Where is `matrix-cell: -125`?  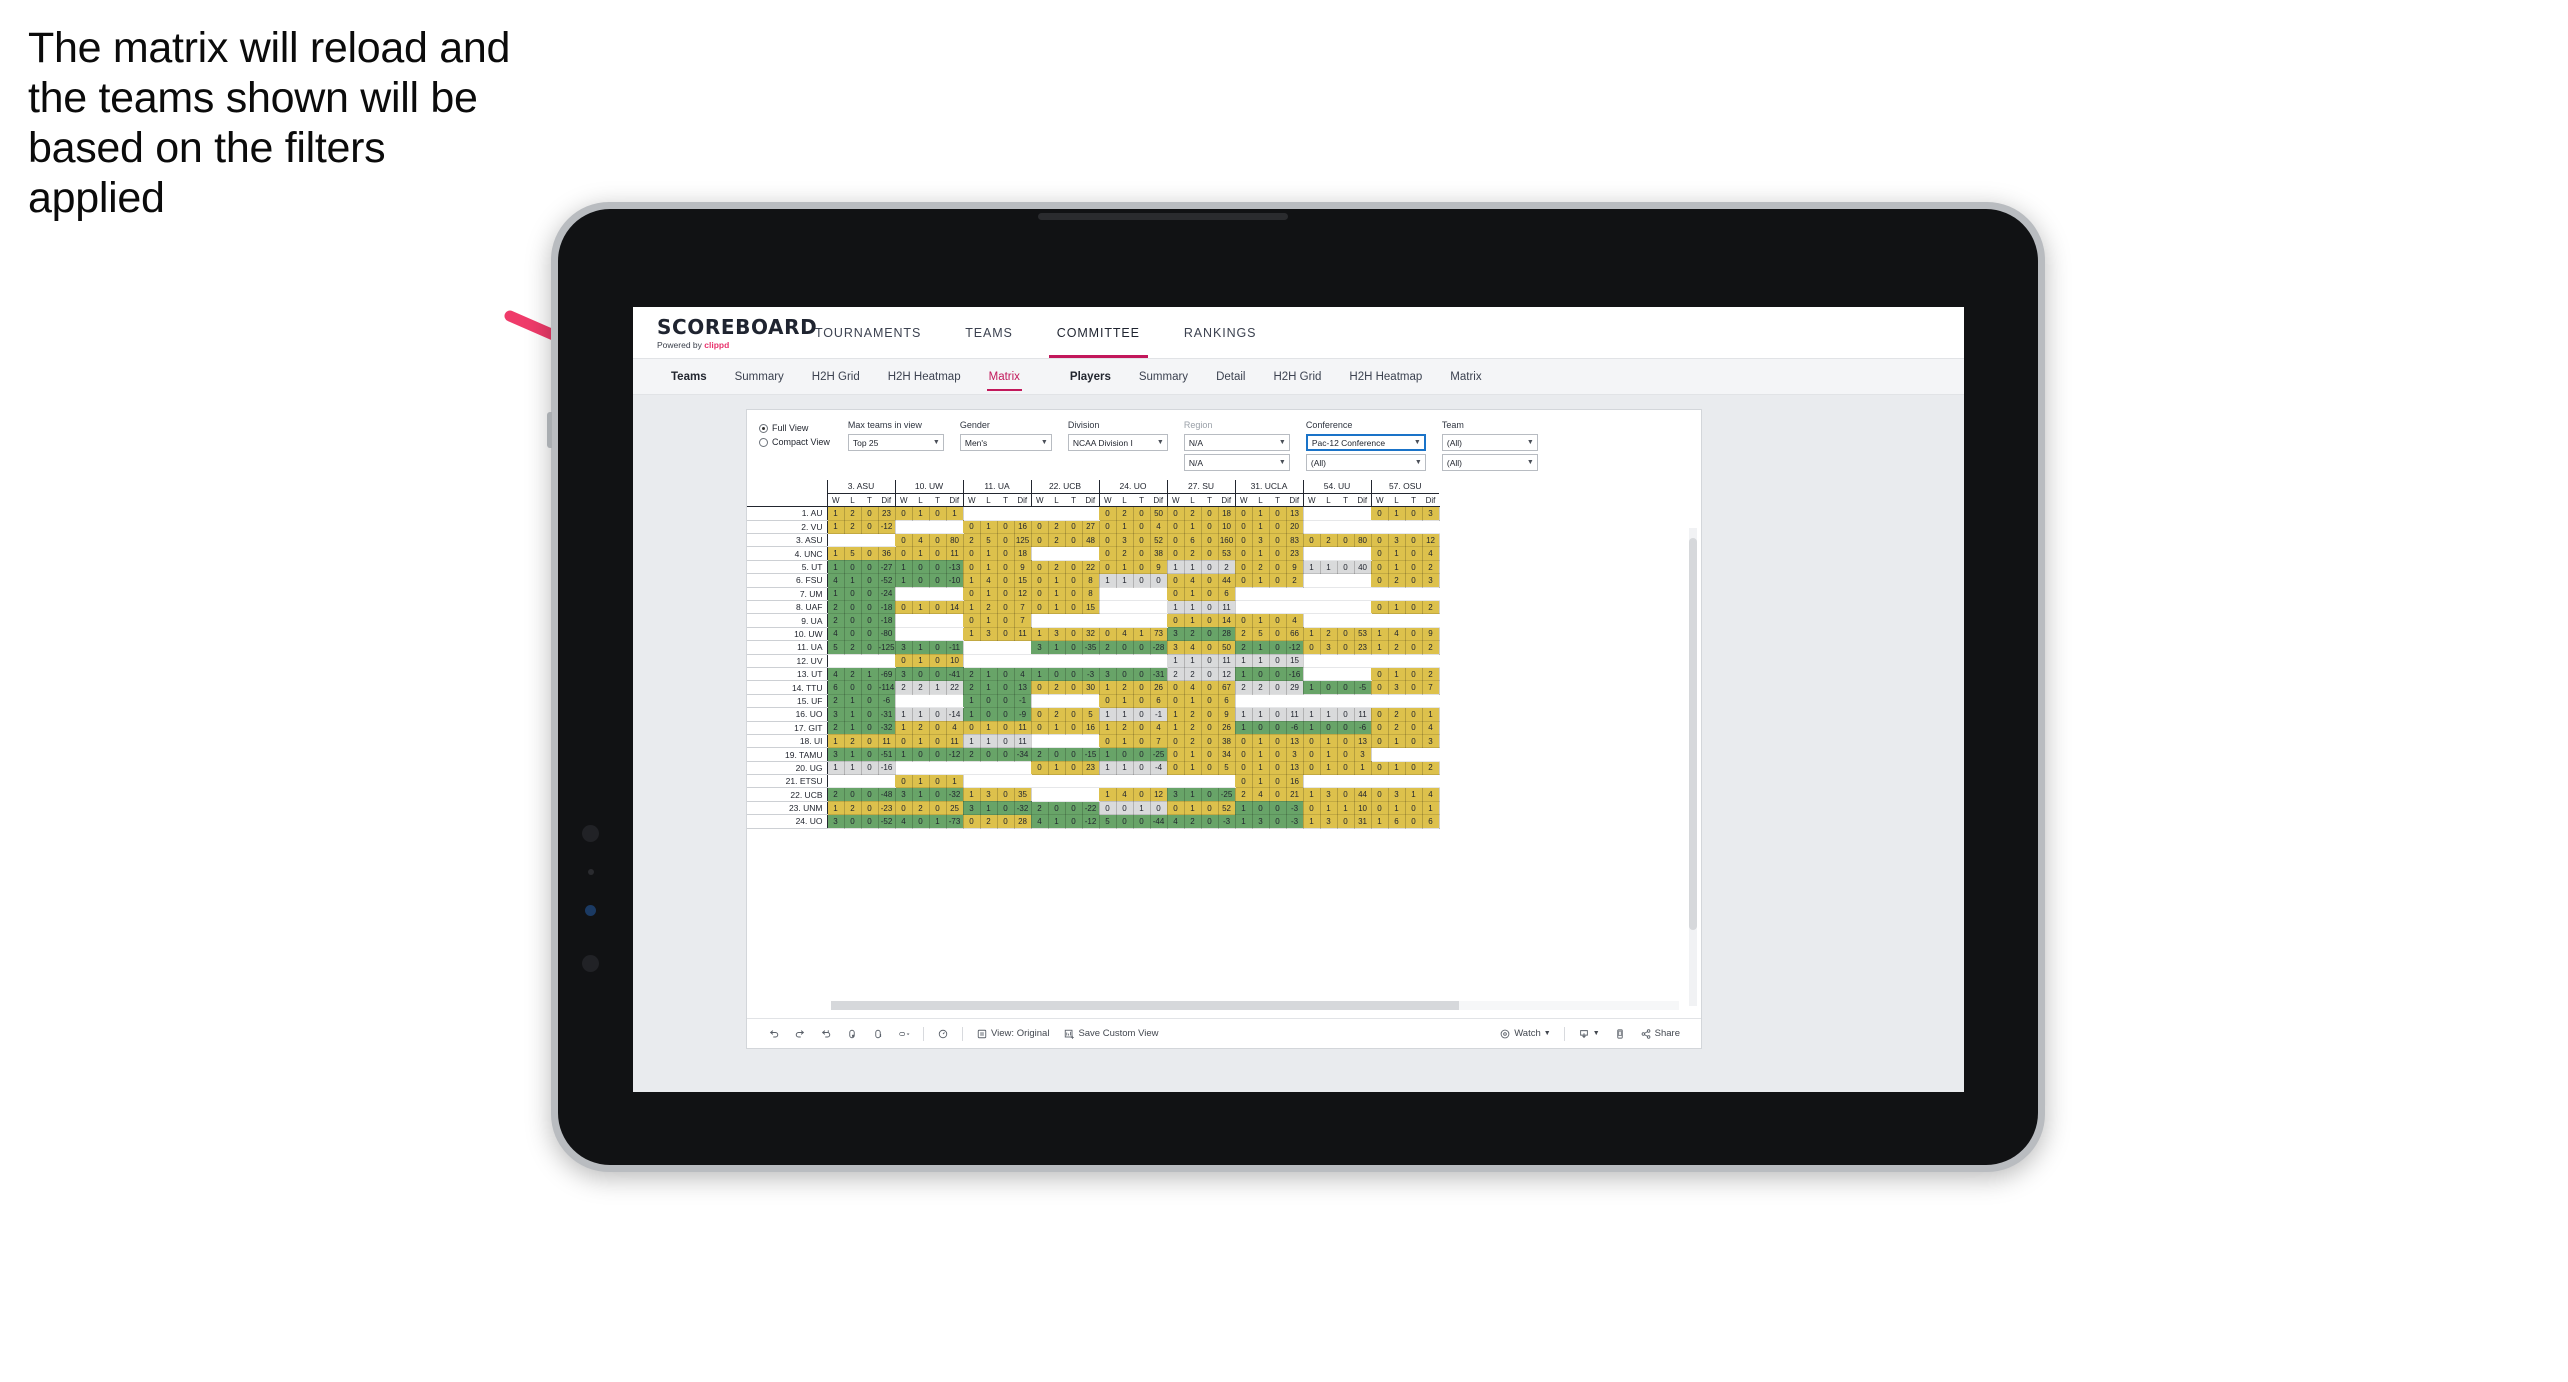 matrix-cell: -125 is located at coordinates (887, 647).